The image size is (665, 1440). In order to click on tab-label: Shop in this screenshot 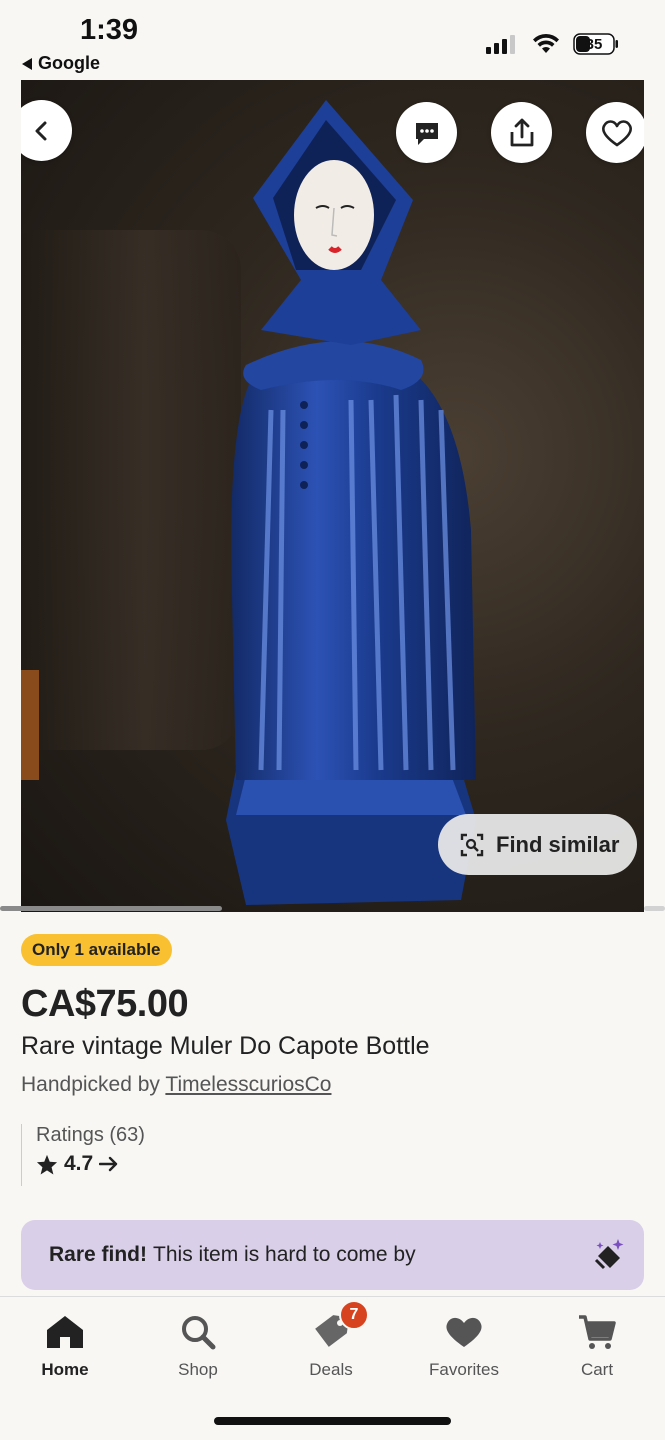, I will do `click(198, 1369)`.